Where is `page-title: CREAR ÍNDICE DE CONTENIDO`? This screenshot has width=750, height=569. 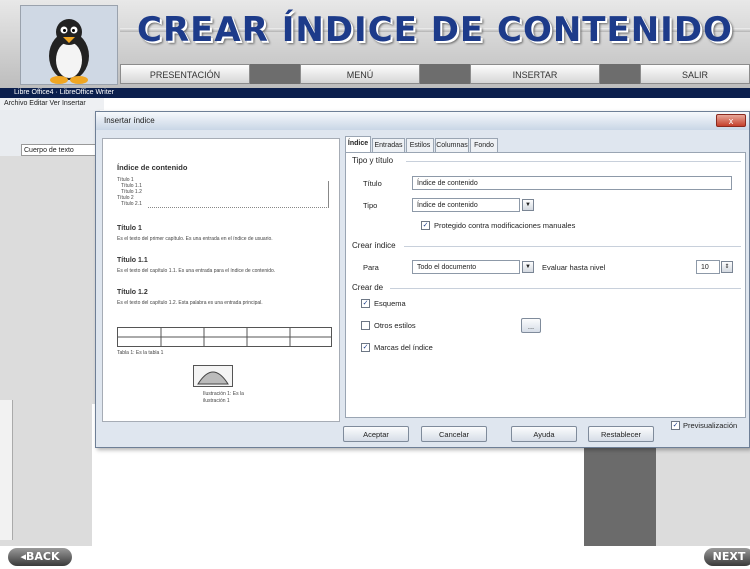 page-title: CREAR ÍNDICE DE CONTENIDO is located at coordinates (435, 30).